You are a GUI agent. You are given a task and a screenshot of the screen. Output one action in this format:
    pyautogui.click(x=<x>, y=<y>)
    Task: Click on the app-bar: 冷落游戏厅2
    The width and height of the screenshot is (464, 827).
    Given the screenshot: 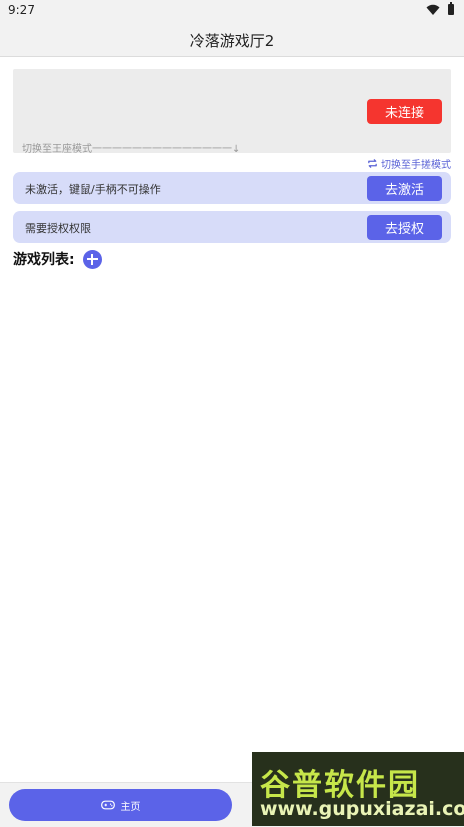 What is the action you would take?
    pyautogui.click(x=232, y=39)
    